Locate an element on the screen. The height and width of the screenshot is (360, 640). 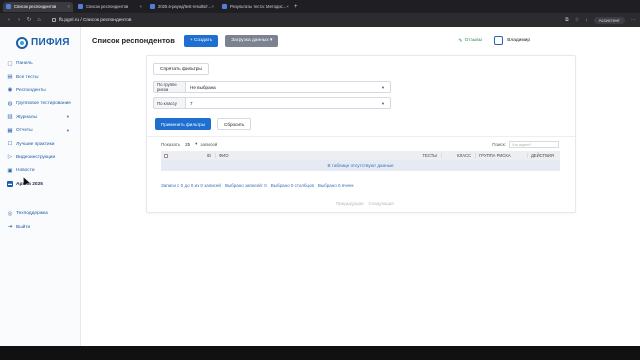
download-icon: ↓ is located at coordinates (586, 20).